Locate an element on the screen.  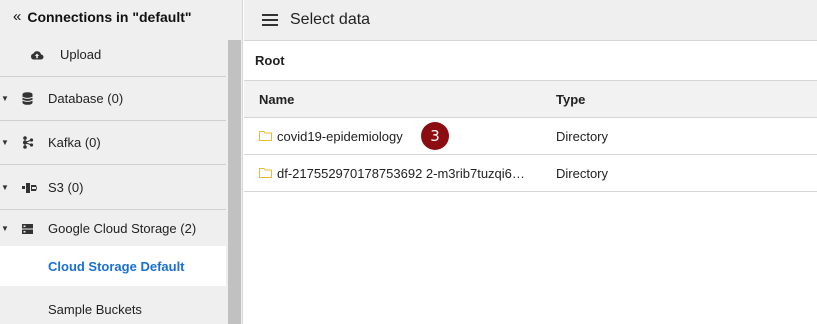
table-header: Name Type is located at coordinates (530, 99).